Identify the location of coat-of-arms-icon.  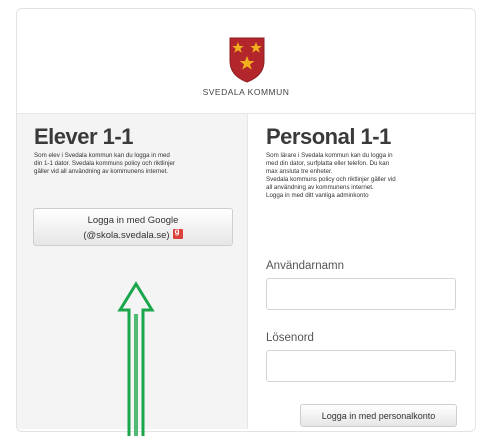
(247, 60).